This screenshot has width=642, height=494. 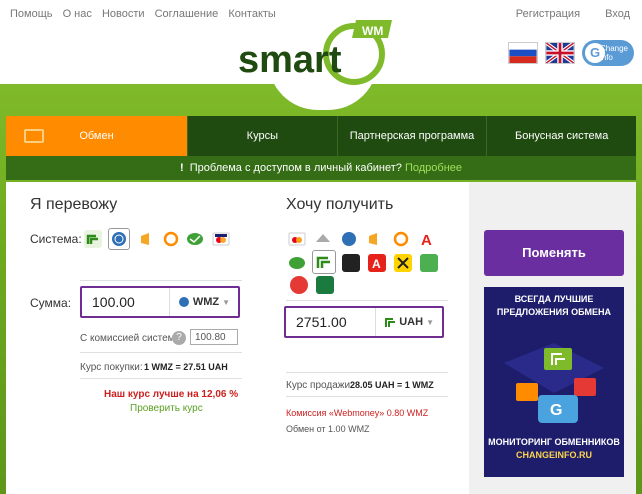 I want to click on logo-text: smart, so click(x=290, y=60).